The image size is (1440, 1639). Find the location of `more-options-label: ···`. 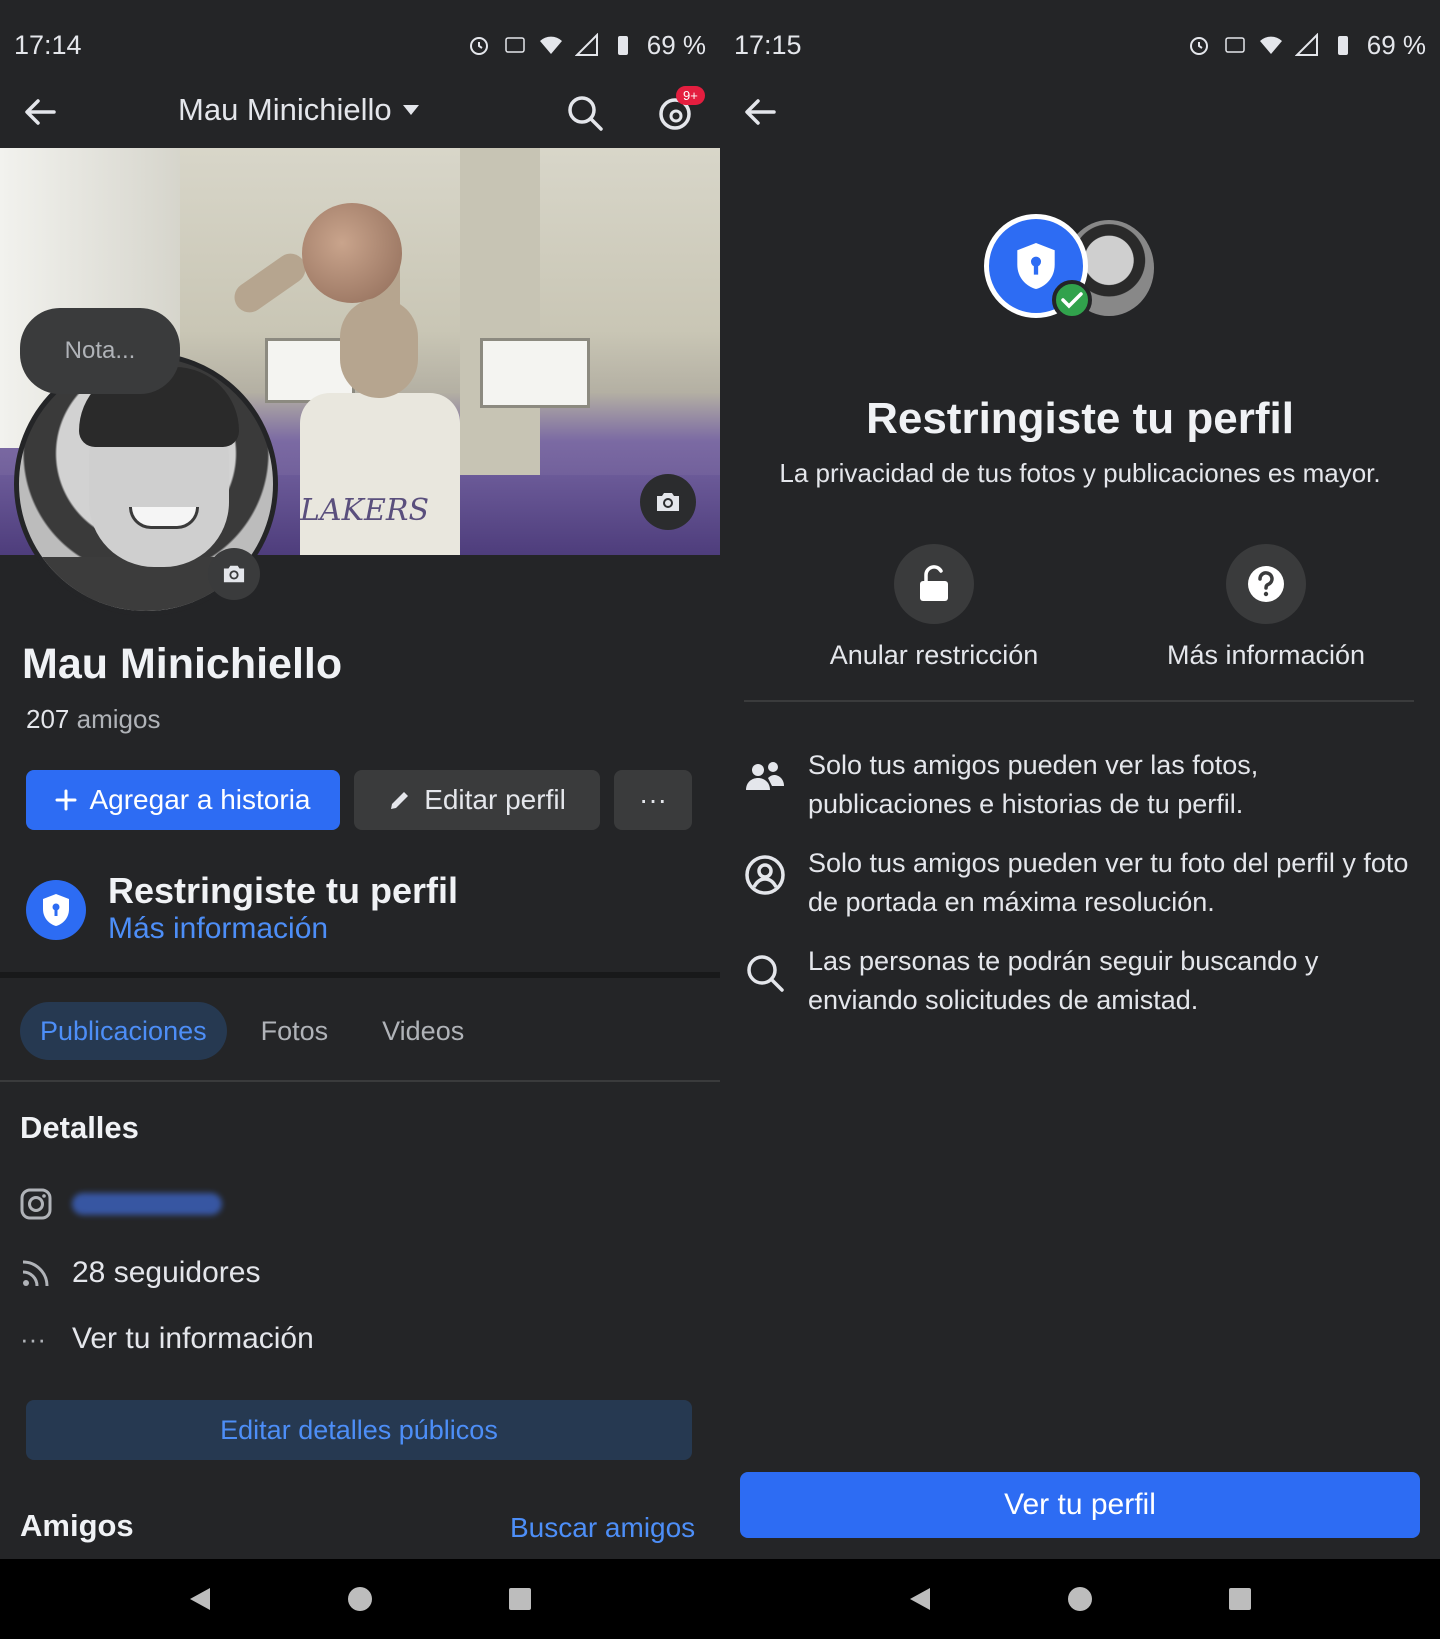

more-options-label: ··· is located at coordinates (653, 799).